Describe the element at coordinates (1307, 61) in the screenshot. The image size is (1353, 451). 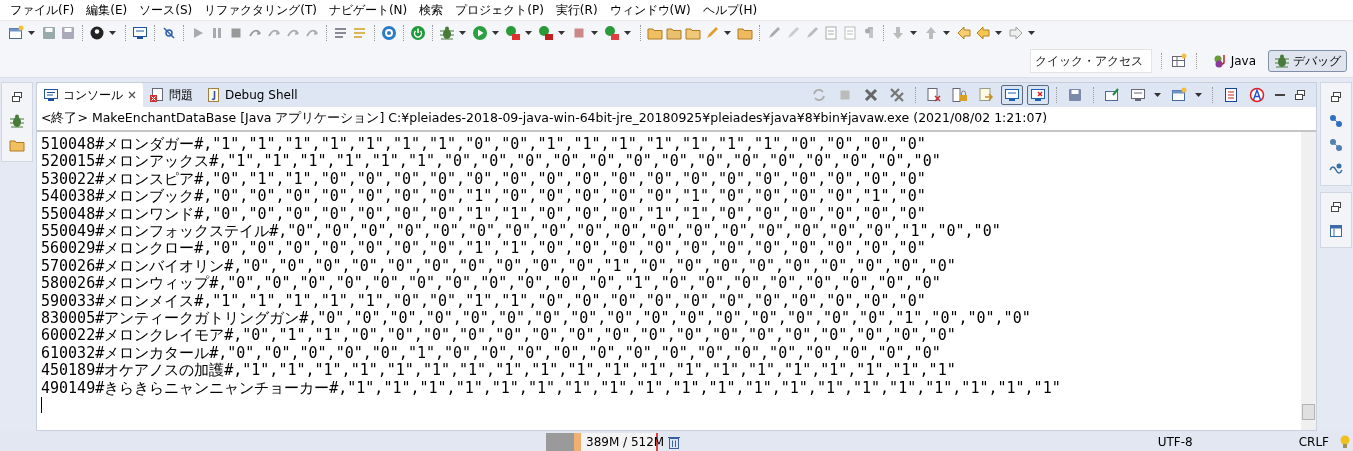
I see `perspective-button: デバッグ` at that location.